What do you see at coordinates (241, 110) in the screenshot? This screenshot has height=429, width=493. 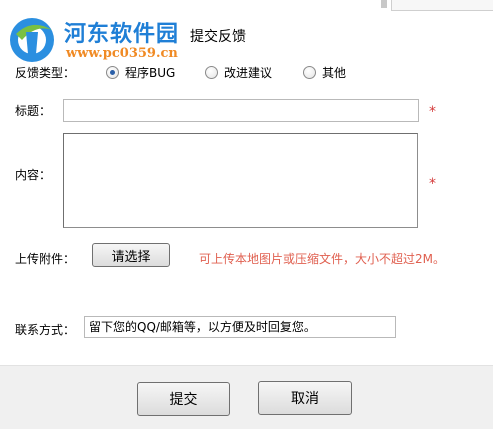 I see `title-input` at bounding box center [241, 110].